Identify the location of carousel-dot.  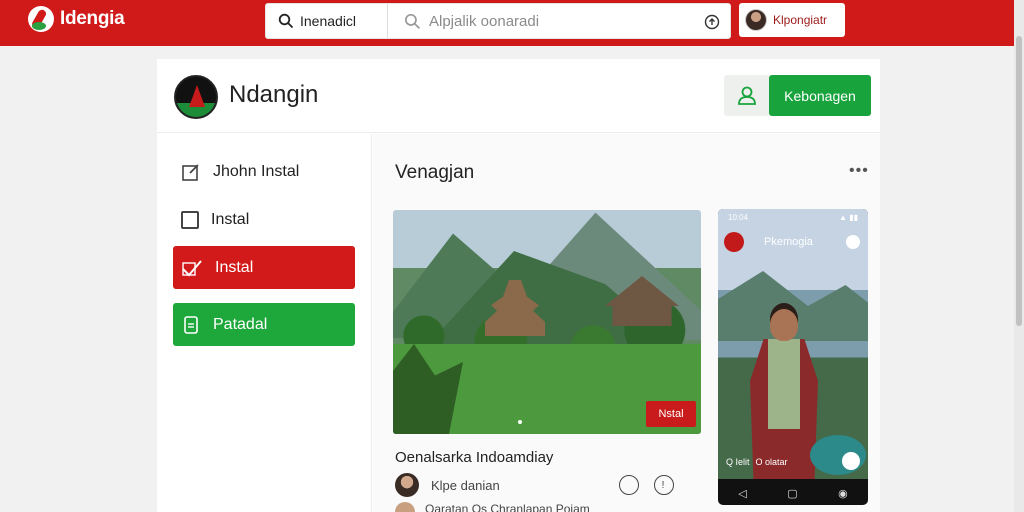
(520, 422).